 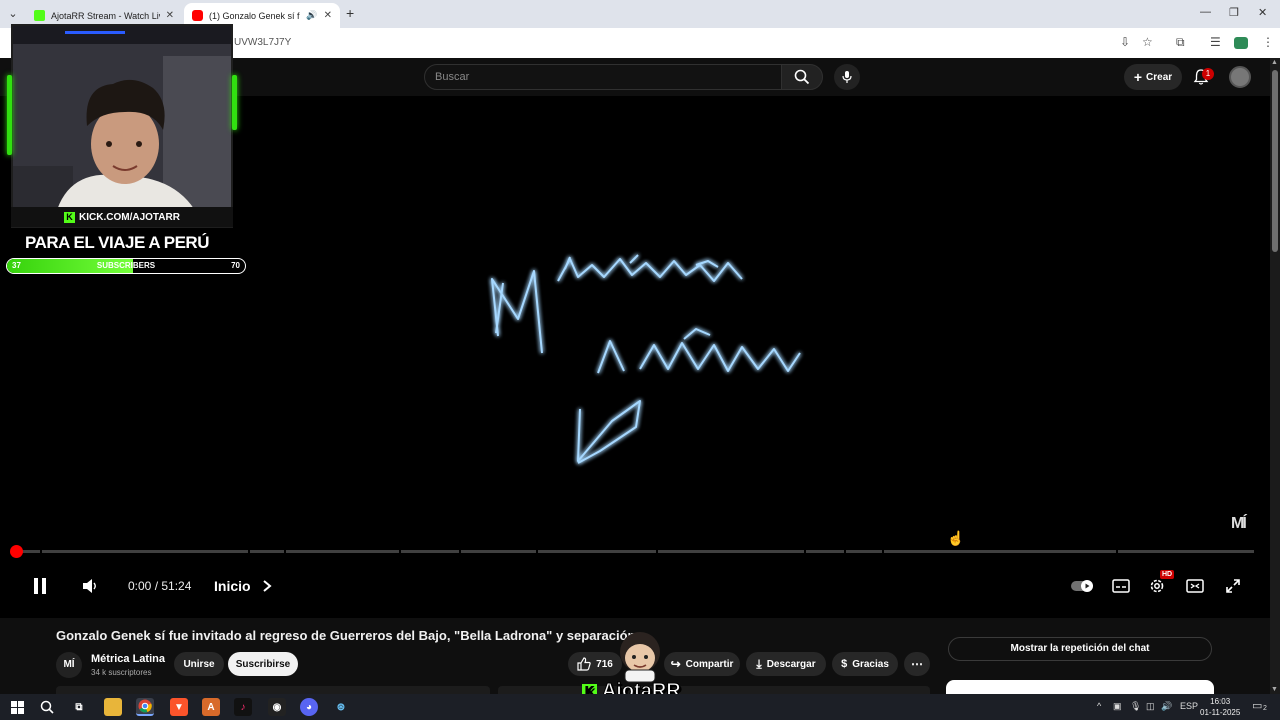 I want to click on theater-mode-icon, so click(x=1195, y=586).